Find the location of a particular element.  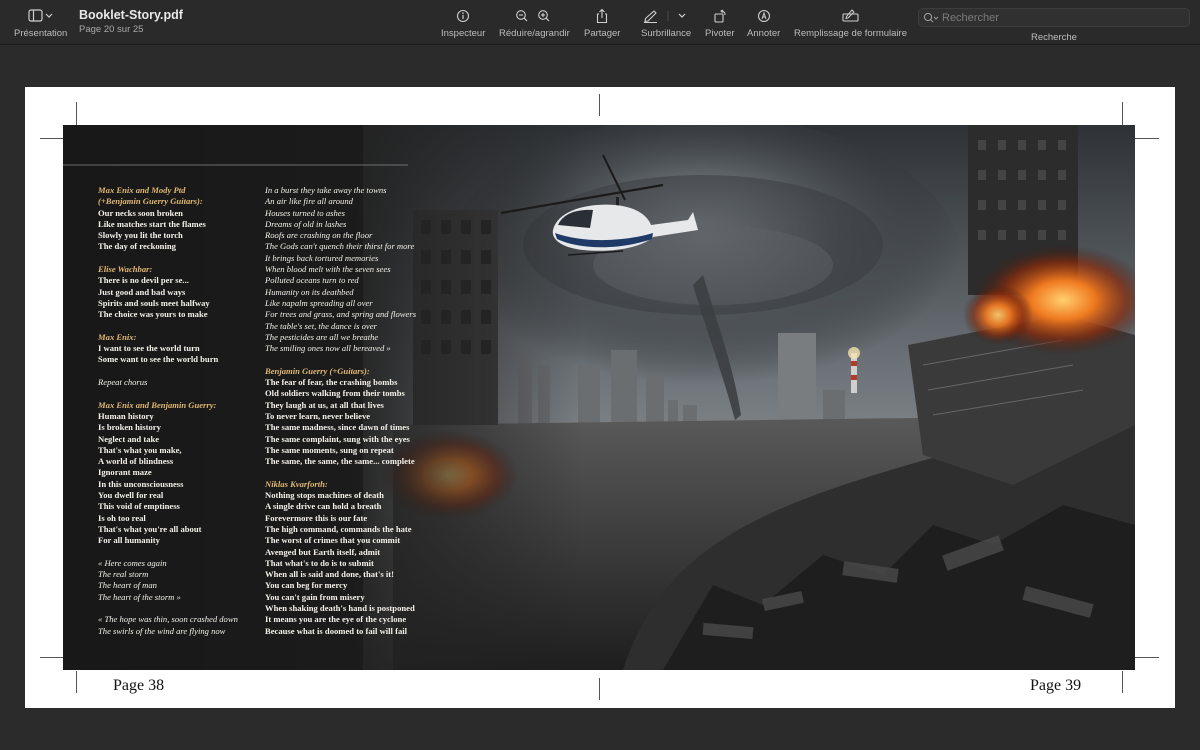

lyrics-line: A world of blindness is located at coordinates (136, 461).